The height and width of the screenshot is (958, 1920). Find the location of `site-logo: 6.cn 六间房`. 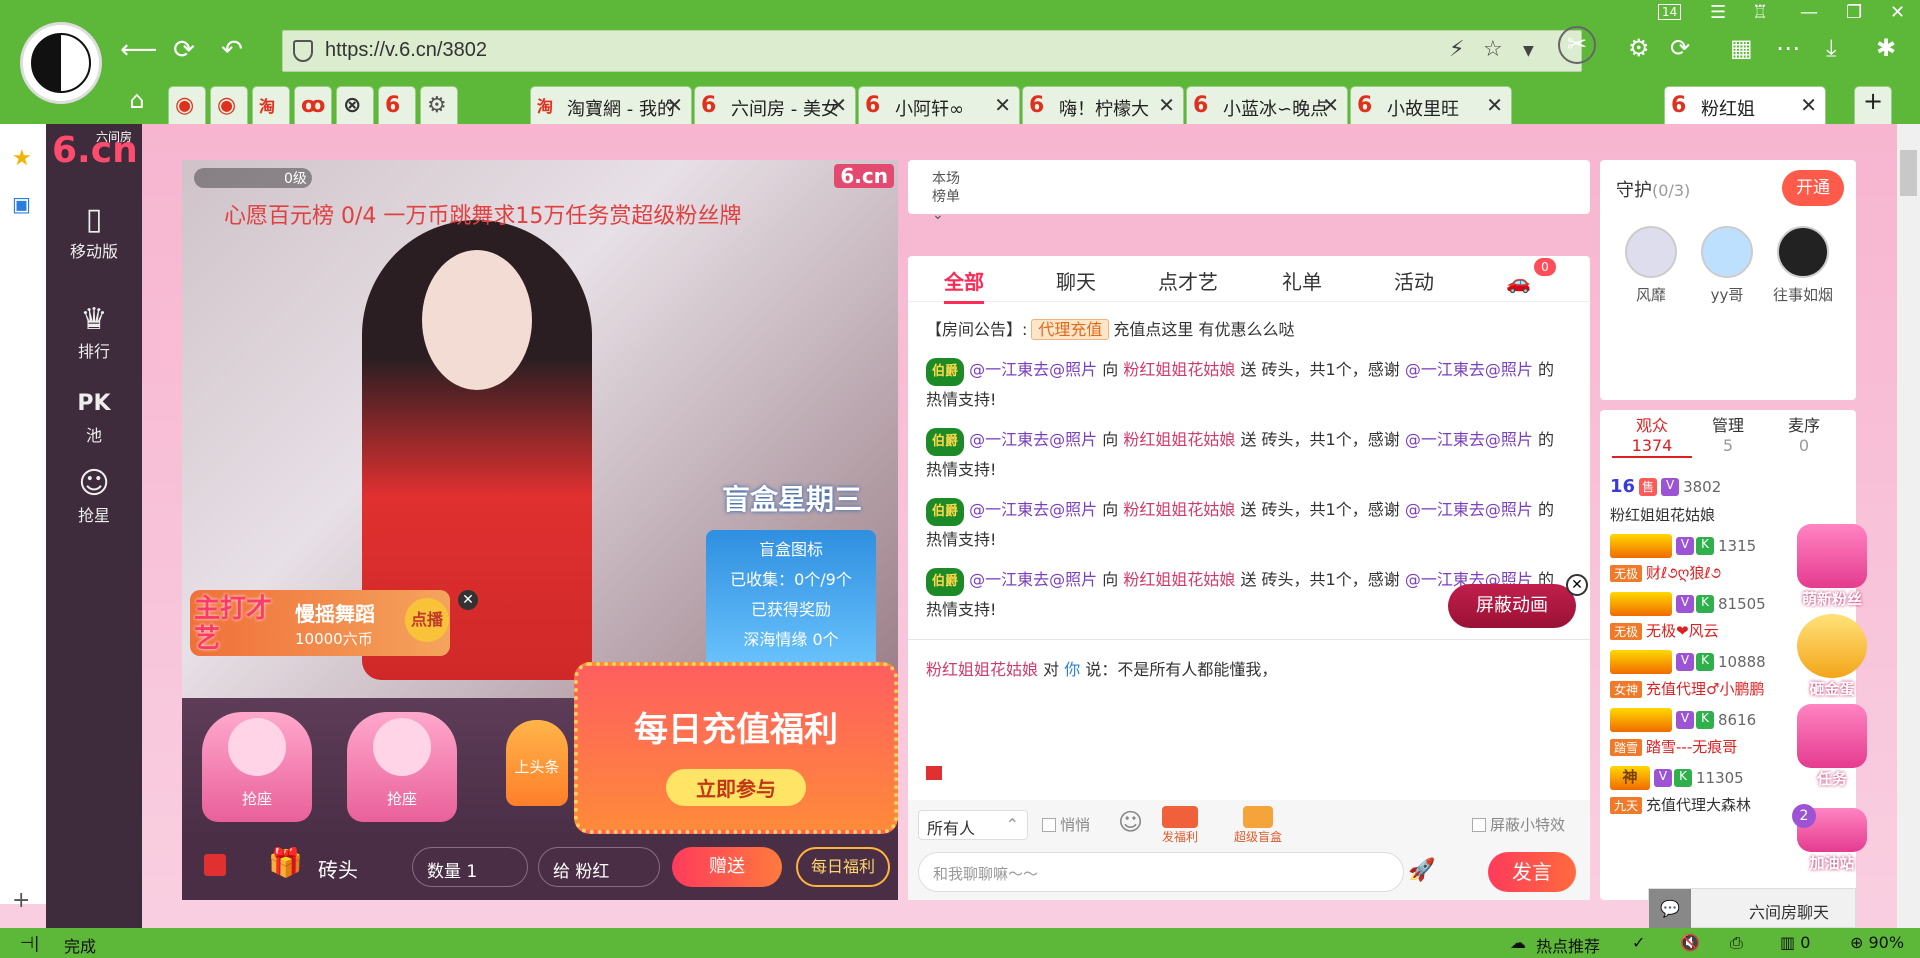

site-logo: 6.cn 六间房 is located at coordinates (94, 151).